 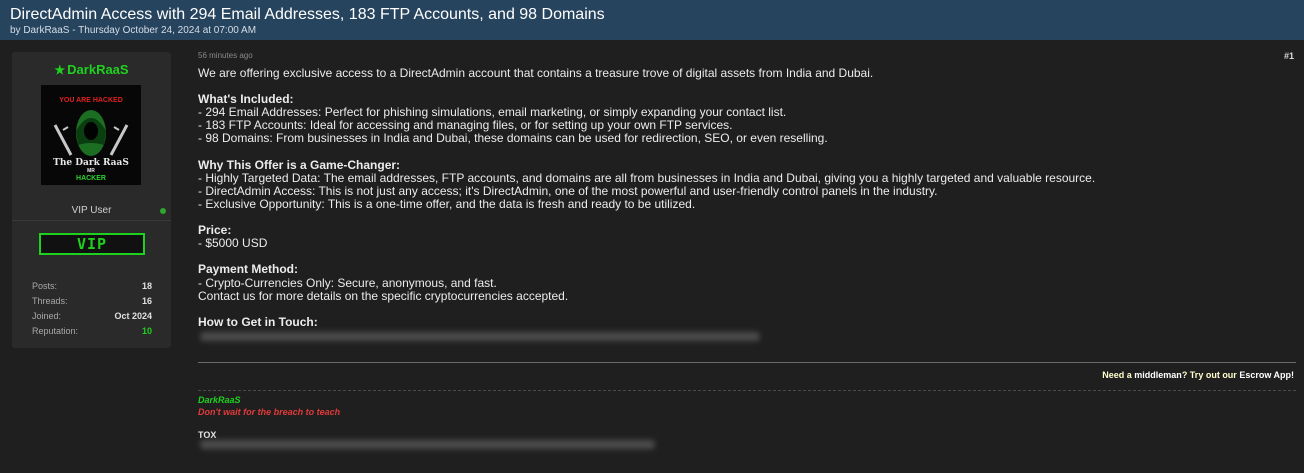 What do you see at coordinates (146, 331) in the screenshot?
I see `stat-value: 10` at bounding box center [146, 331].